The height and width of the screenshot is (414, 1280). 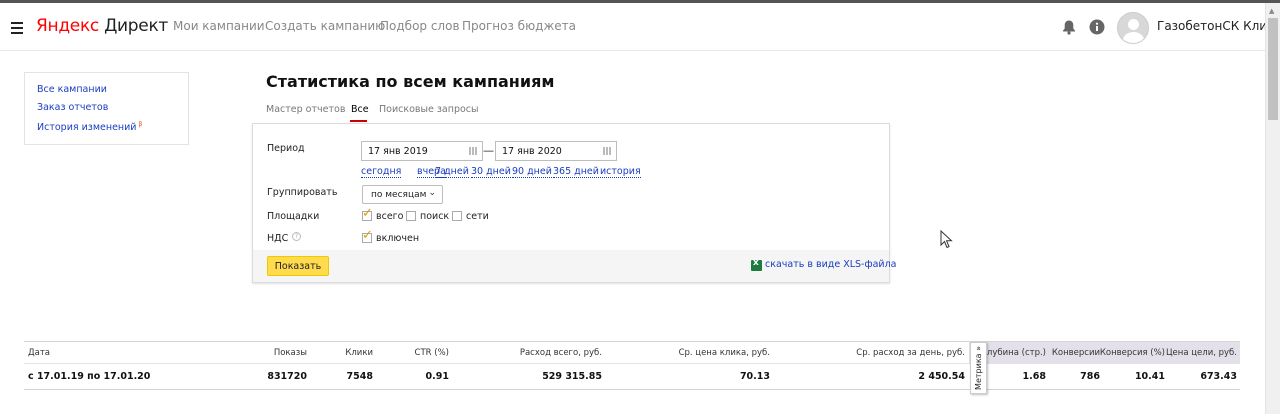 I want to click on quick-period-7-days: 7 дней, so click(x=452, y=172).